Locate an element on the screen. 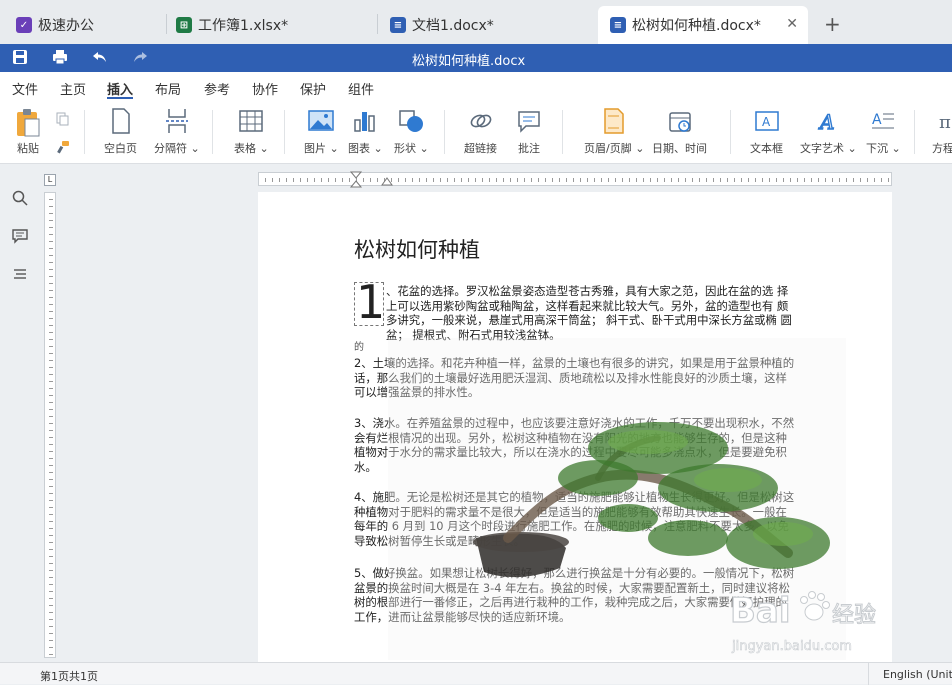  blank-page-label: 空白页 is located at coordinates (120, 148).